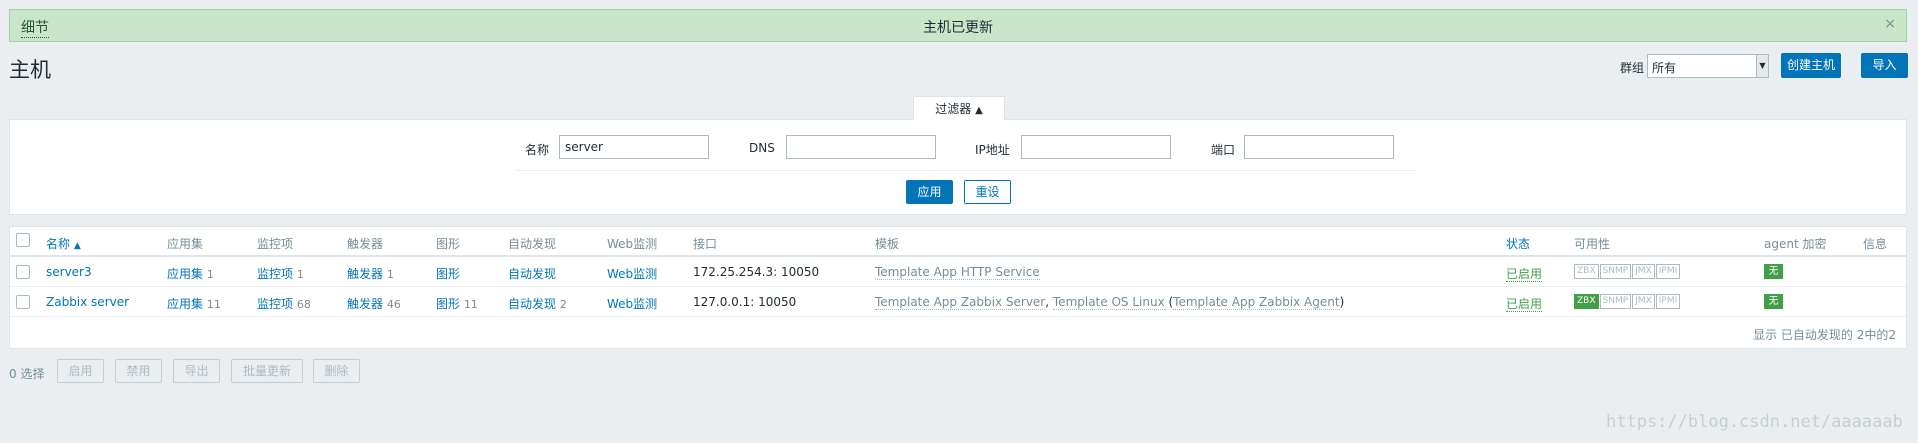 The height and width of the screenshot is (443, 1918). What do you see at coordinates (634, 147) in the screenshot?
I see `name-filter-input` at bounding box center [634, 147].